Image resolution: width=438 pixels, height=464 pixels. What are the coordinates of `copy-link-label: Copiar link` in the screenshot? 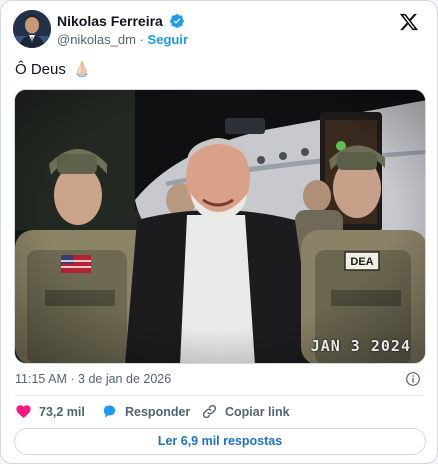 It's located at (257, 412).